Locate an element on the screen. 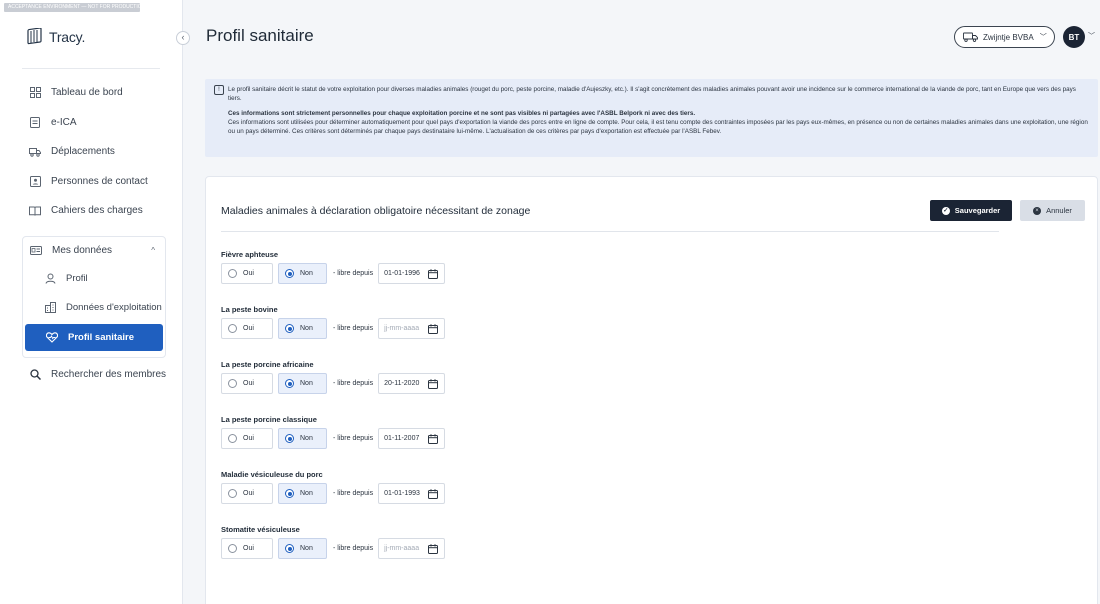  info-icon: ! is located at coordinates (219, 90).